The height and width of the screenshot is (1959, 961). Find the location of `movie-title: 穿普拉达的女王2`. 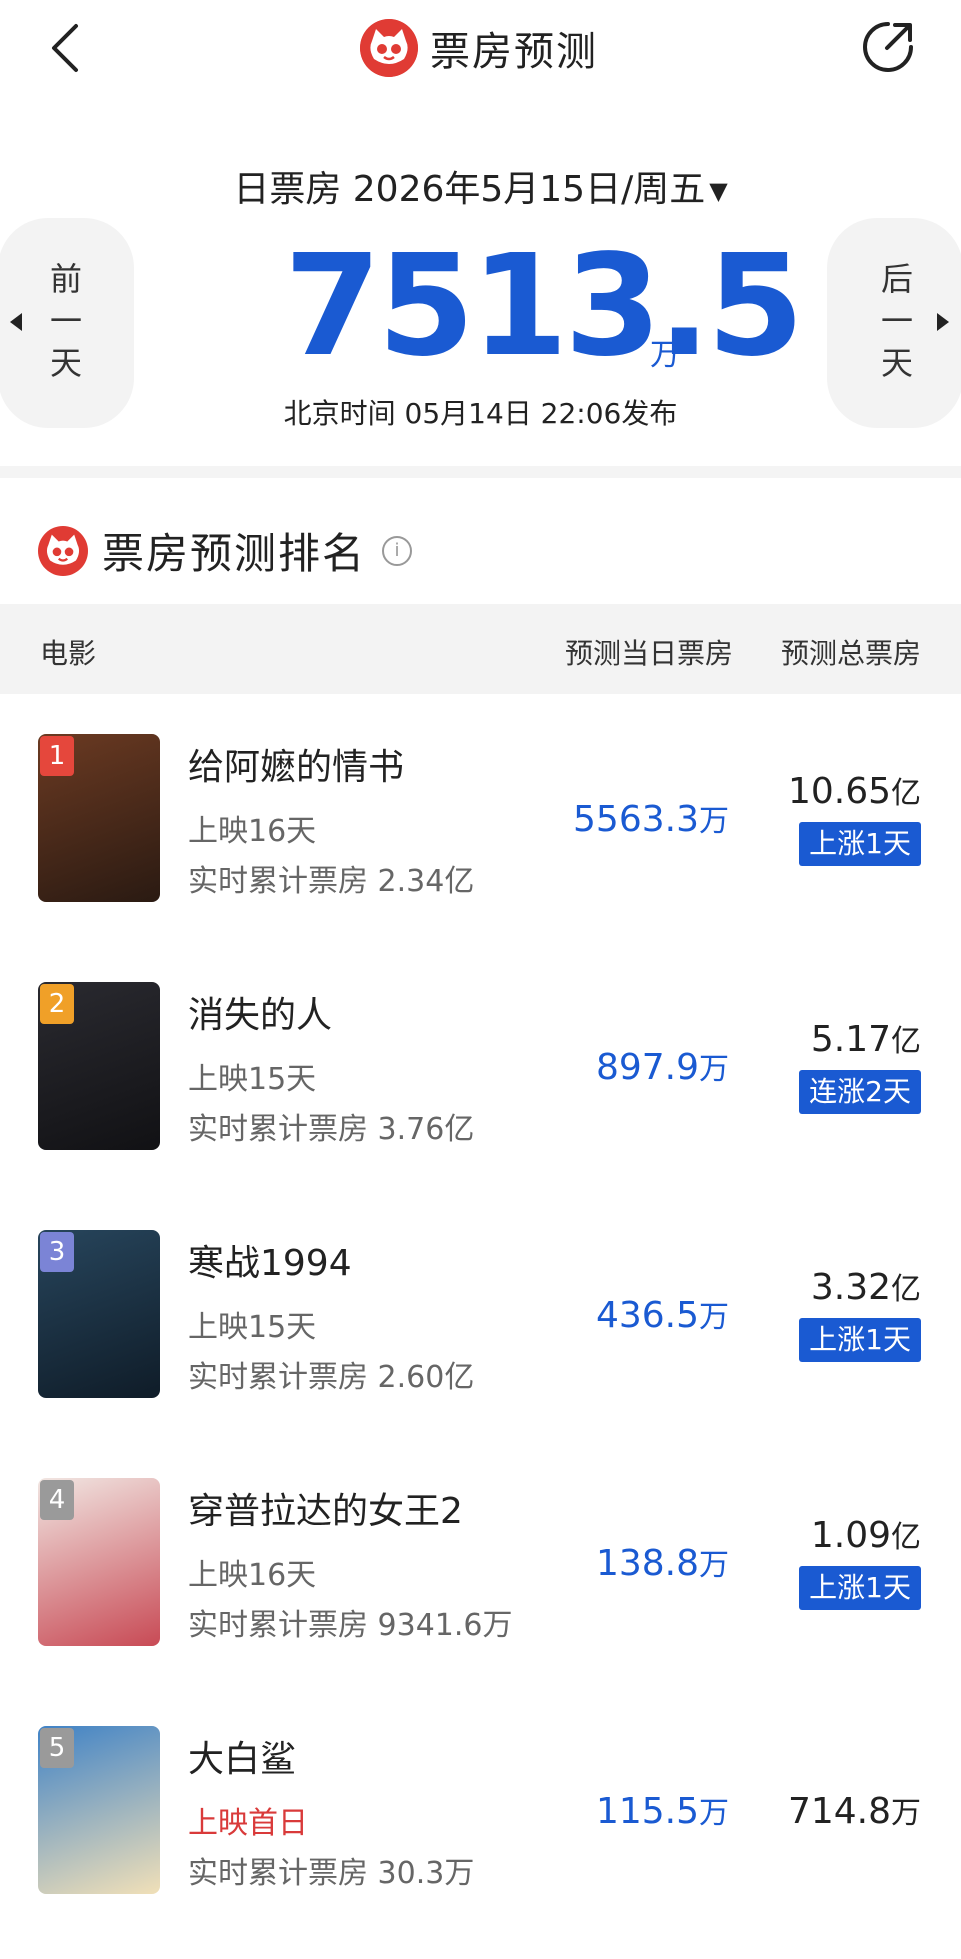

movie-title: 穿普拉达的女王2 is located at coordinates (325, 1511).